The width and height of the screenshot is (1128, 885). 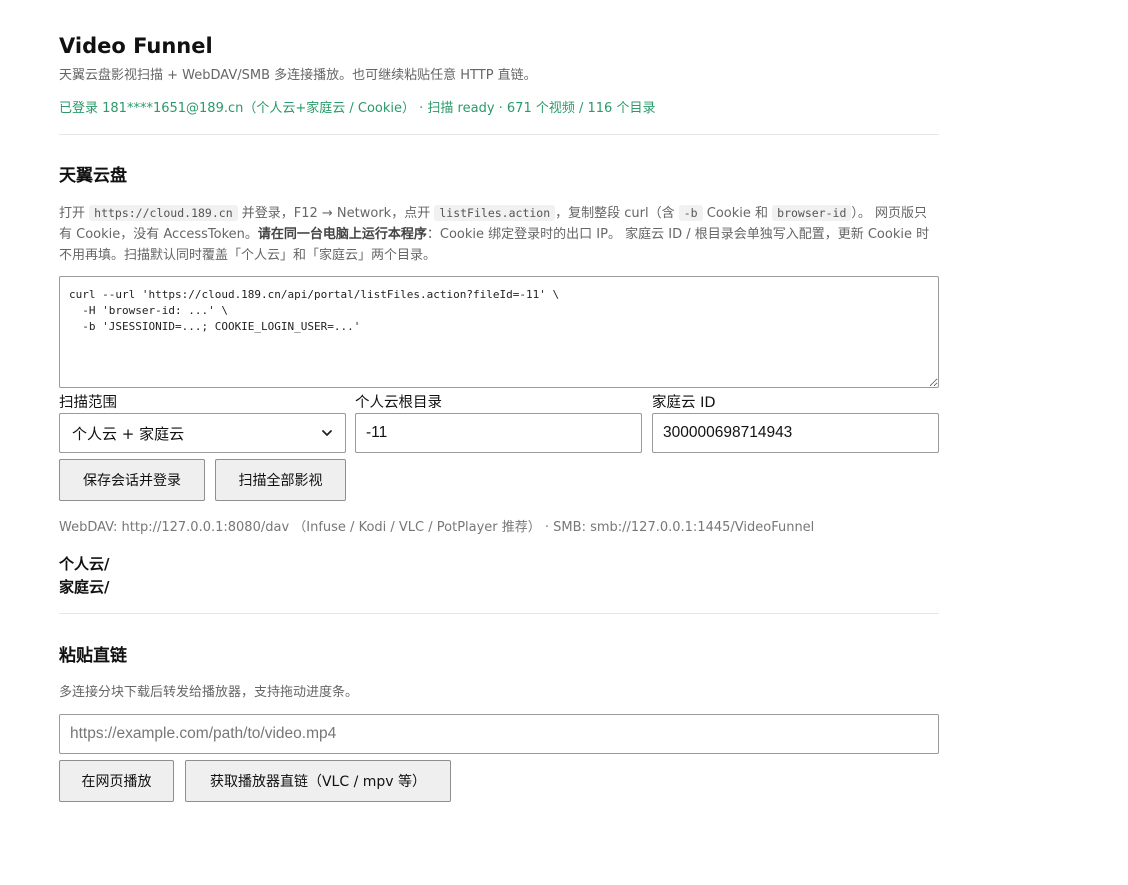 I want to click on direct-link-description: 多连接分块下载后转发给播放器，支持拖动进度条。, so click(x=209, y=692).